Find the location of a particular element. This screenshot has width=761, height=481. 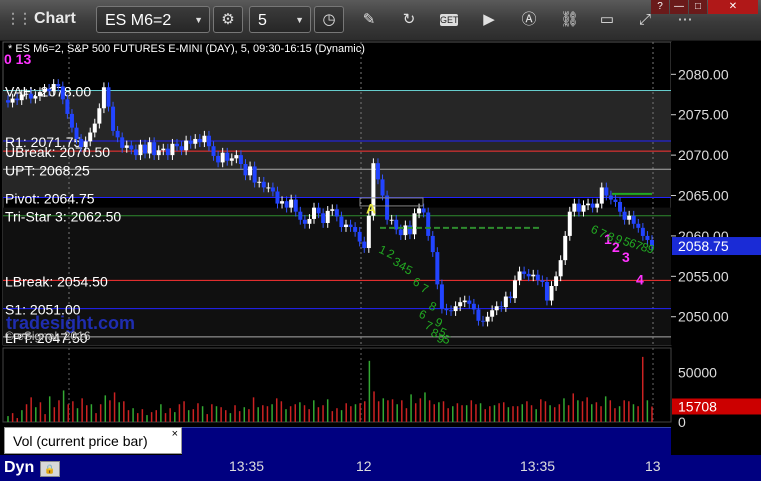

y-tick-label: 2050.00 is located at coordinates (703, 317).